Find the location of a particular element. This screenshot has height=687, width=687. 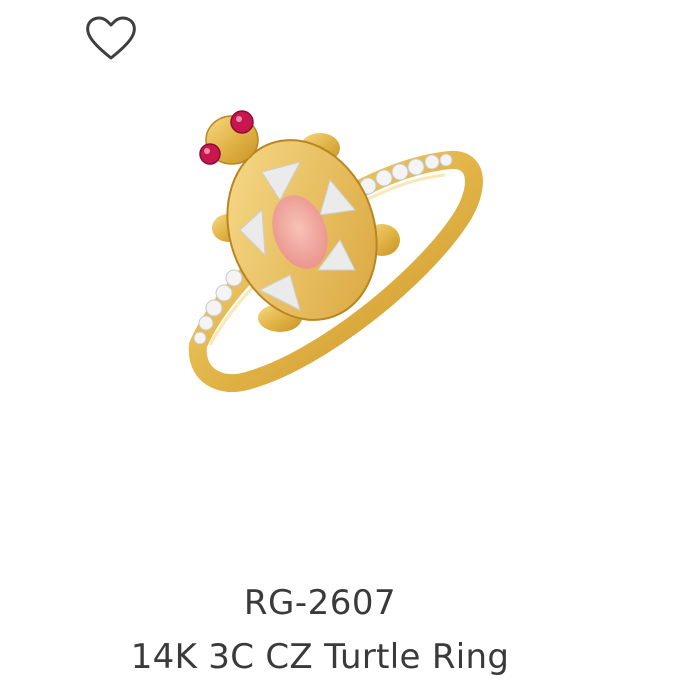

product-title: 14K 3C CZ Turtle Ring is located at coordinates (320, 657).